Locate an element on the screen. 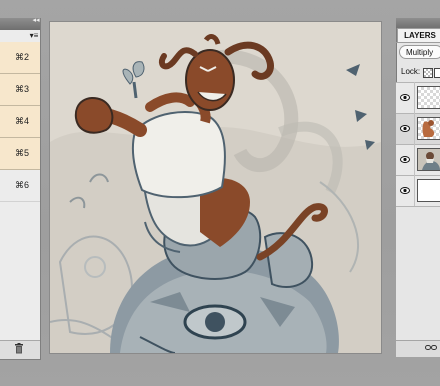 This screenshot has height=386, width=440. action-row: ⌘5 is located at coordinates (20, 154).